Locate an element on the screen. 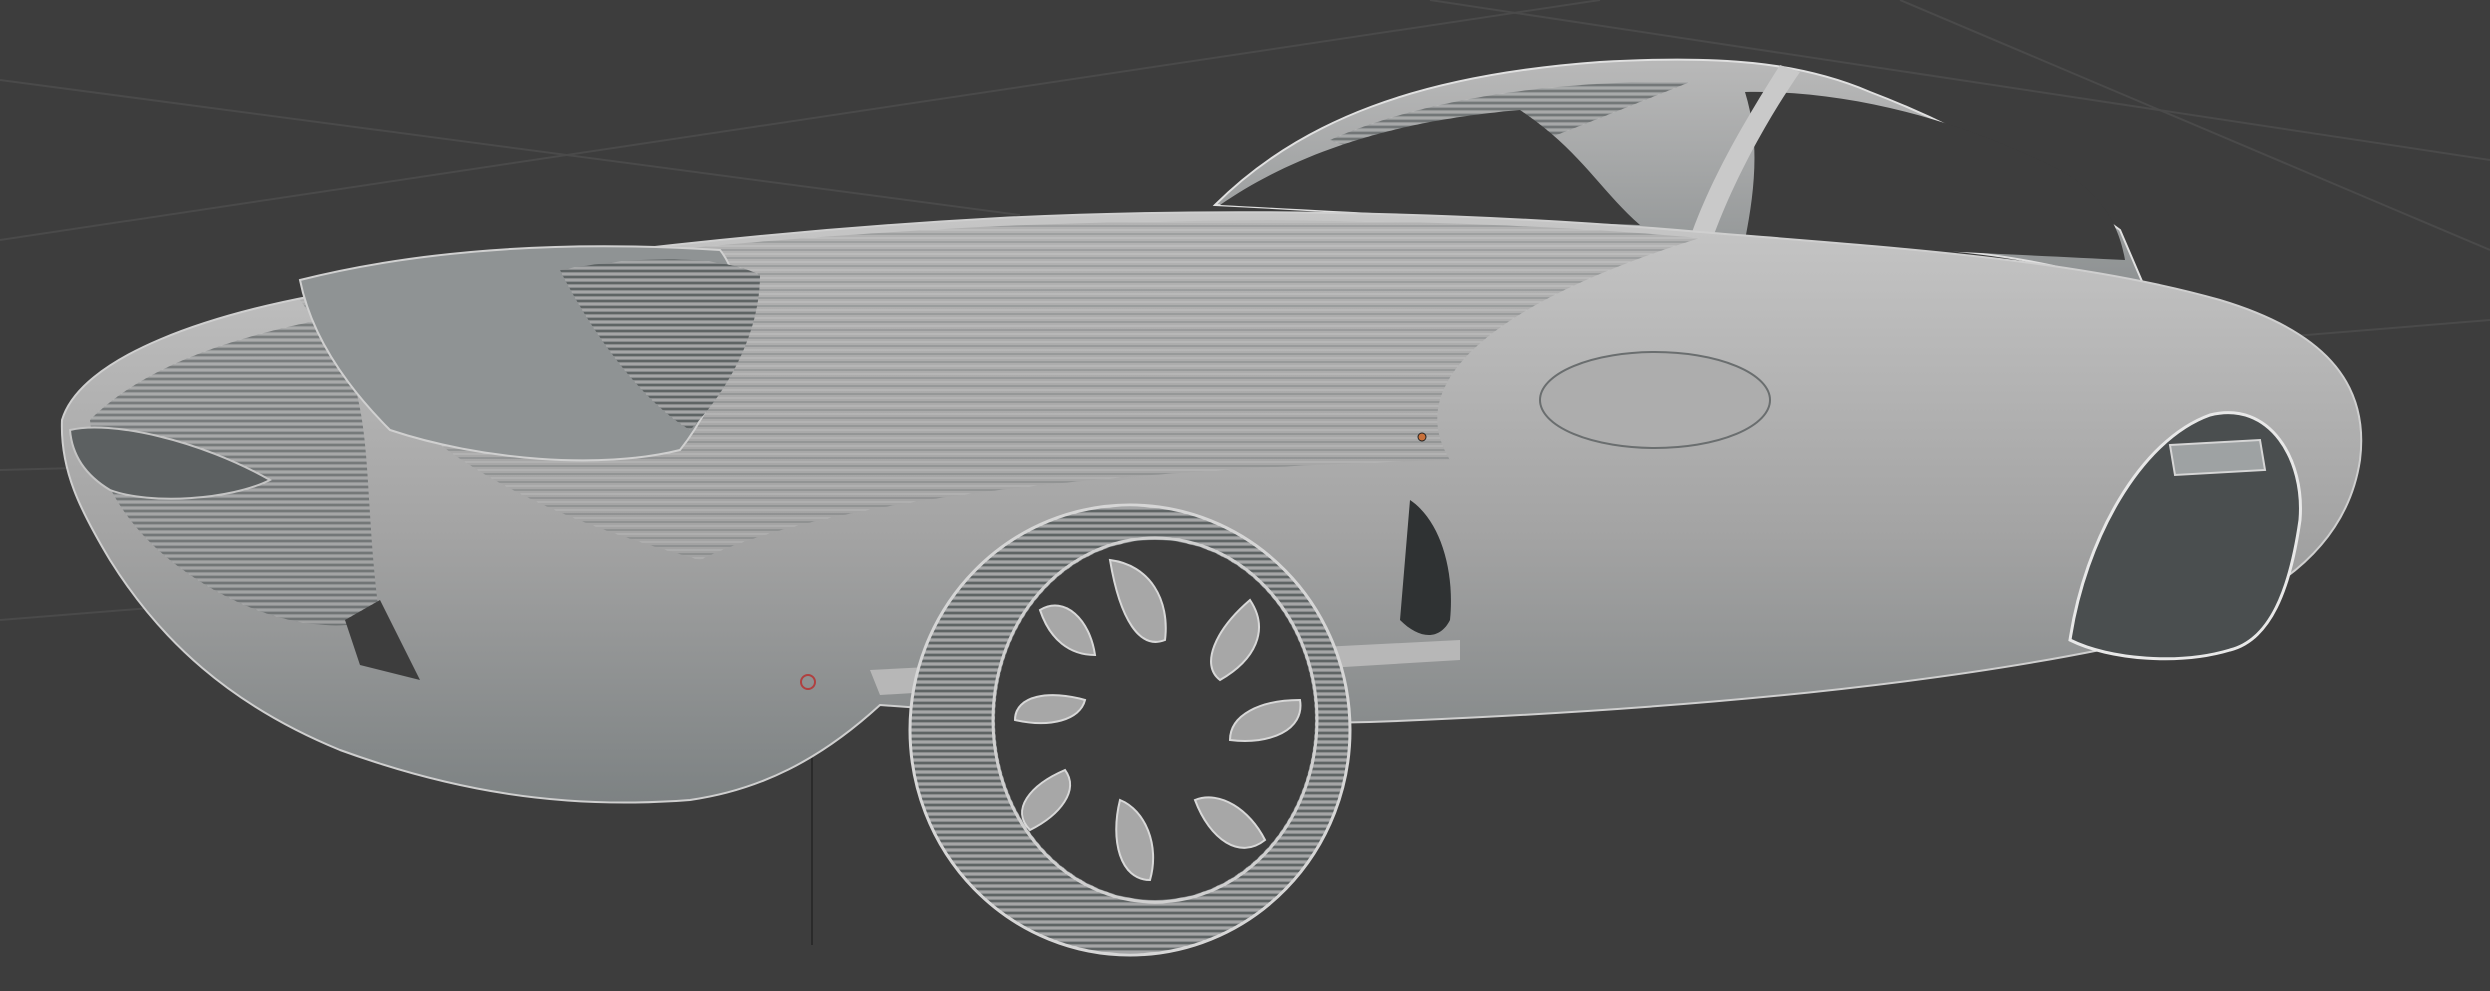 The width and height of the screenshot is (2490, 991). front-wheel is located at coordinates (1130, 730).